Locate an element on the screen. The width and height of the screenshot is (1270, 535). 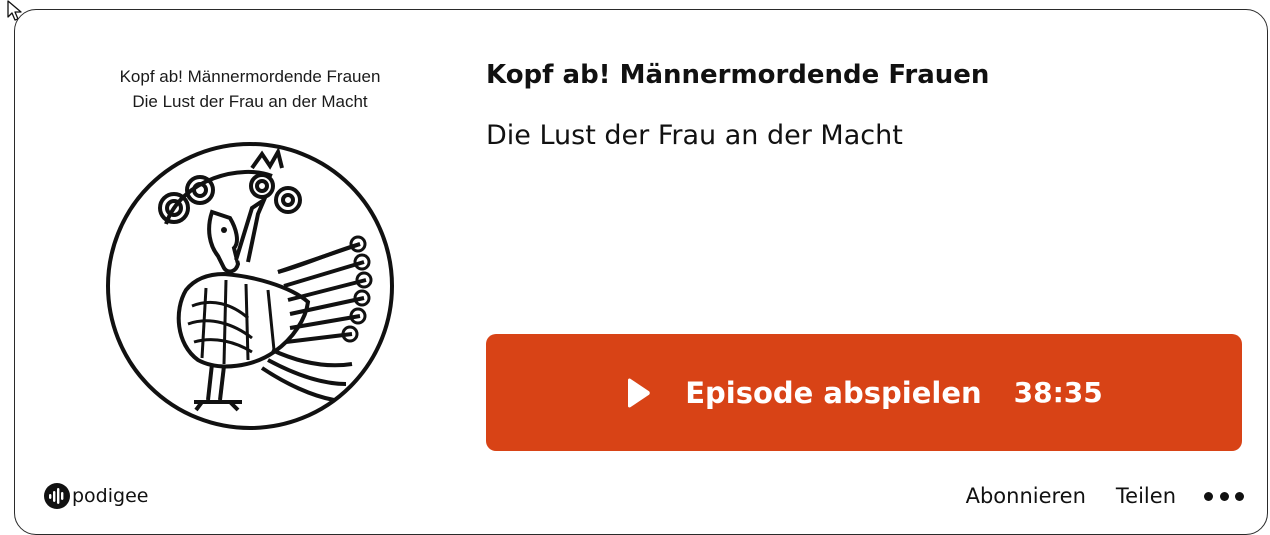
cover-subtitle-line: Die Lust der Frau an der Macht is located at coordinates (250, 101).